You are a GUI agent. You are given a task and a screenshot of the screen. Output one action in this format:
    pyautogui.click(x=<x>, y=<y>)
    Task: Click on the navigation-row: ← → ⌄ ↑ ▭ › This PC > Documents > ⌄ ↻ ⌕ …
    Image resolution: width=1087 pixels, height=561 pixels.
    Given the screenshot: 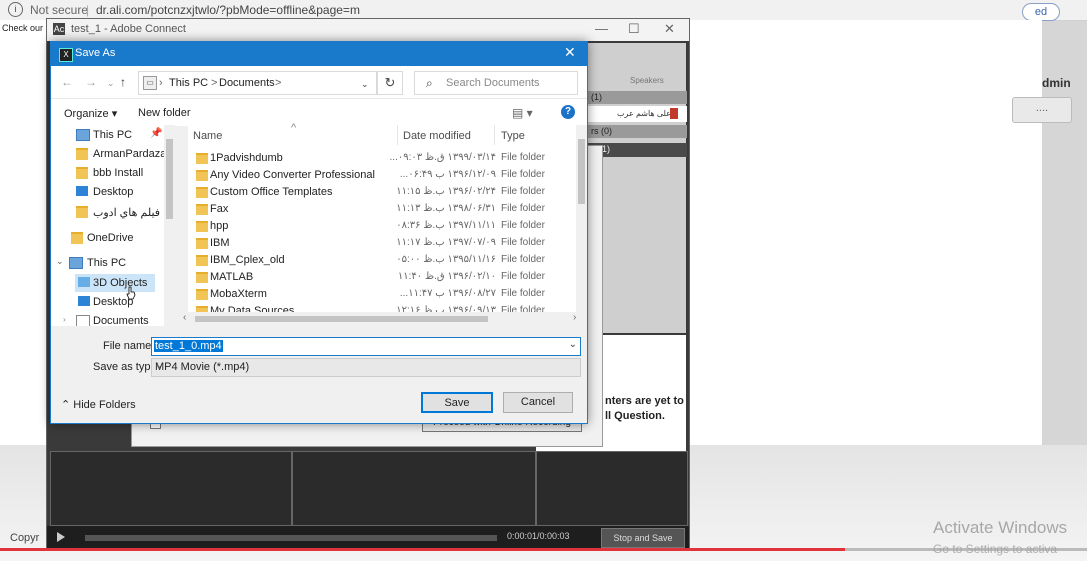 What is the action you would take?
    pyautogui.click(x=319, y=82)
    